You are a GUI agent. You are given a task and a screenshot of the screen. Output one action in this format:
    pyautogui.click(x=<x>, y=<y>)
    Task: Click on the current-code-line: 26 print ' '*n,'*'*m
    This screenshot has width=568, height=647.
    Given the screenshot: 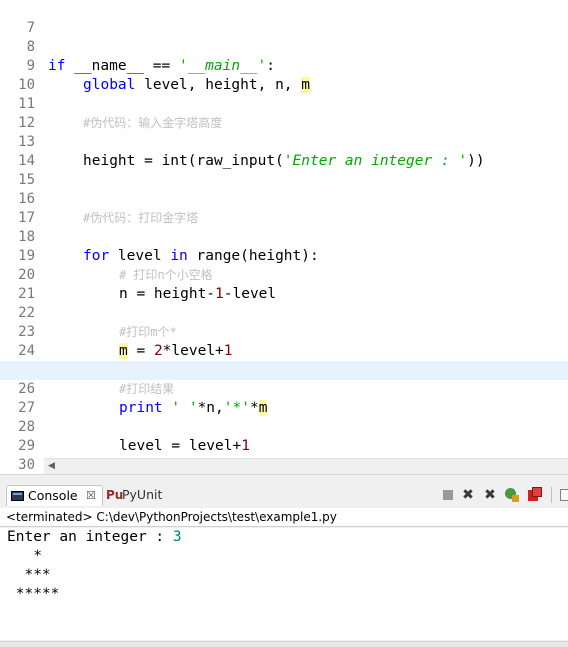 What is the action you would take?
    pyautogui.click(x=284, y=388)
    